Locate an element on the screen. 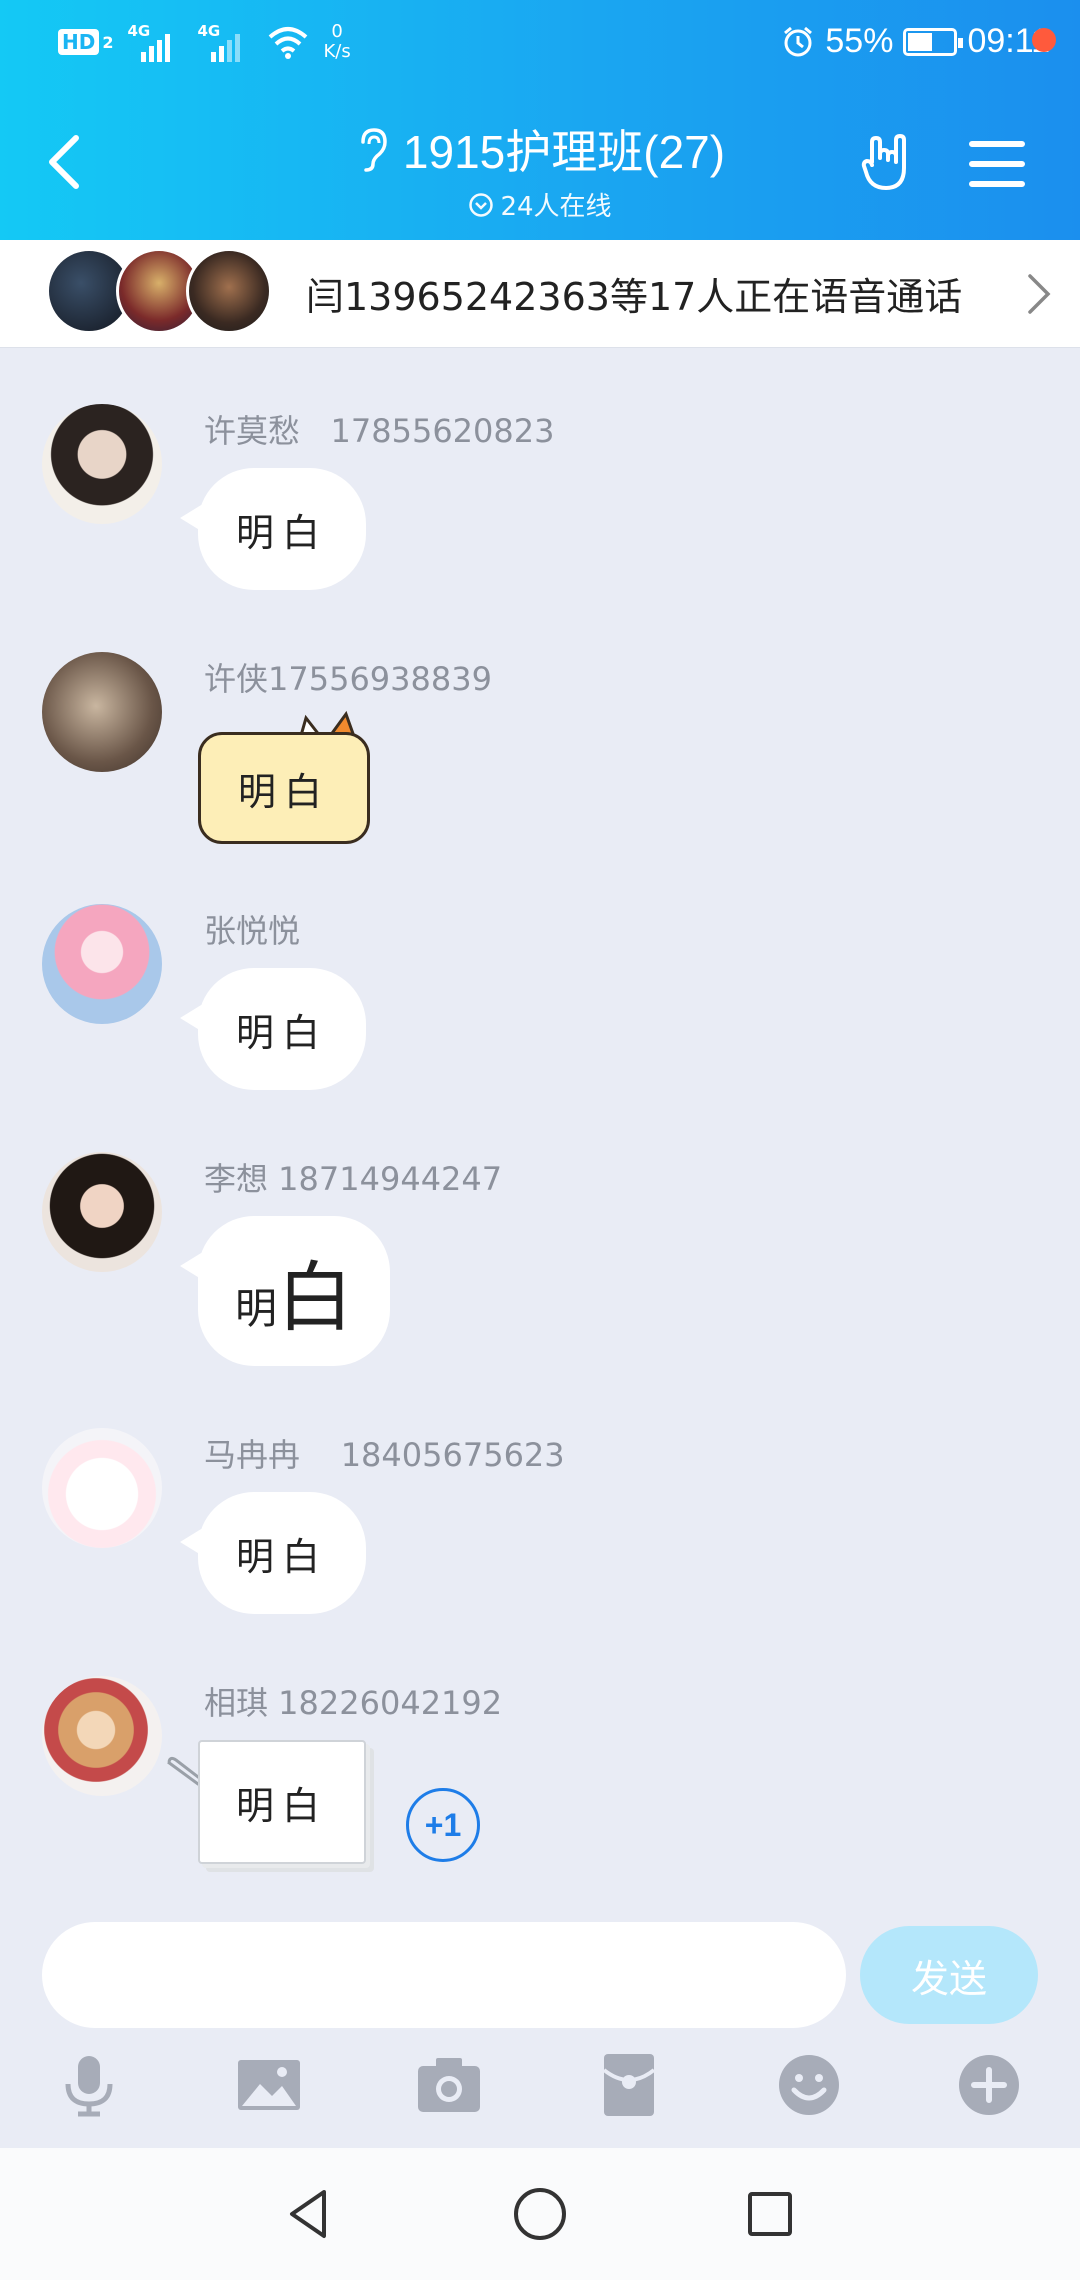 This screenshot has width=1080, height=2280. menu-button is located at coordinates (997, 164).